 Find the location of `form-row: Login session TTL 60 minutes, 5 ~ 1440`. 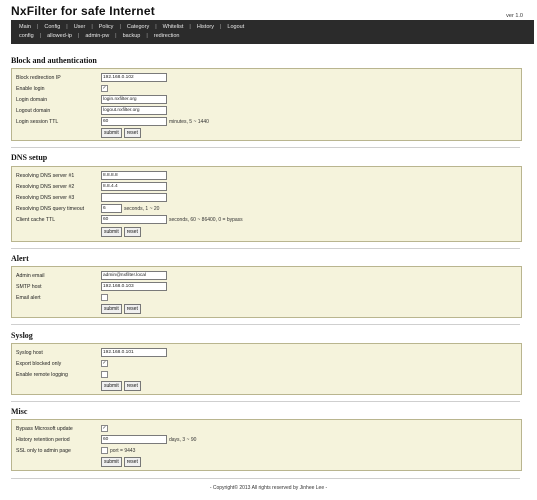

form-row: Login session TTL 60 minutes, 5 ~ 1440 is located at coordinates (112, 121).